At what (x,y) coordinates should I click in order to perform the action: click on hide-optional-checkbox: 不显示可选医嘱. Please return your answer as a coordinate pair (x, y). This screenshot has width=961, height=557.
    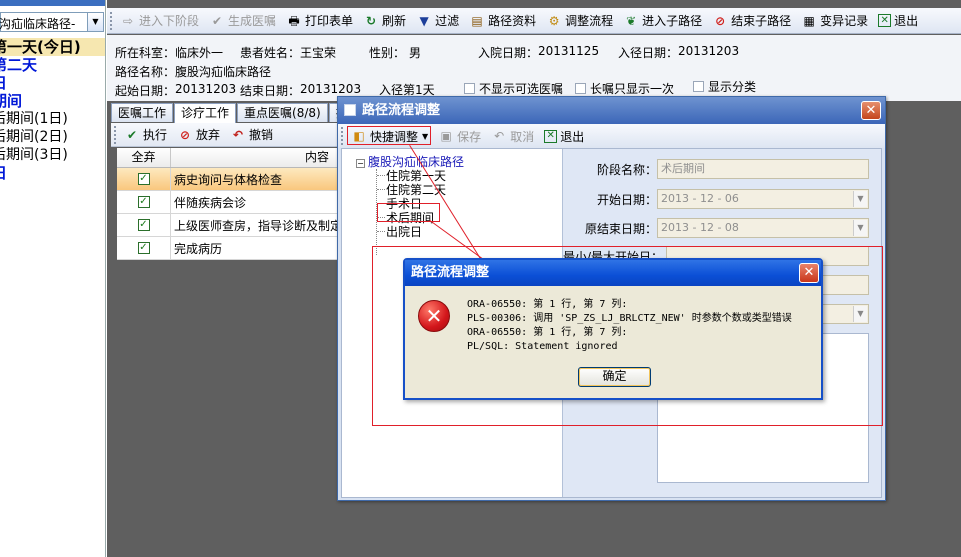
    Looking at the image, I should click on (513, 88).